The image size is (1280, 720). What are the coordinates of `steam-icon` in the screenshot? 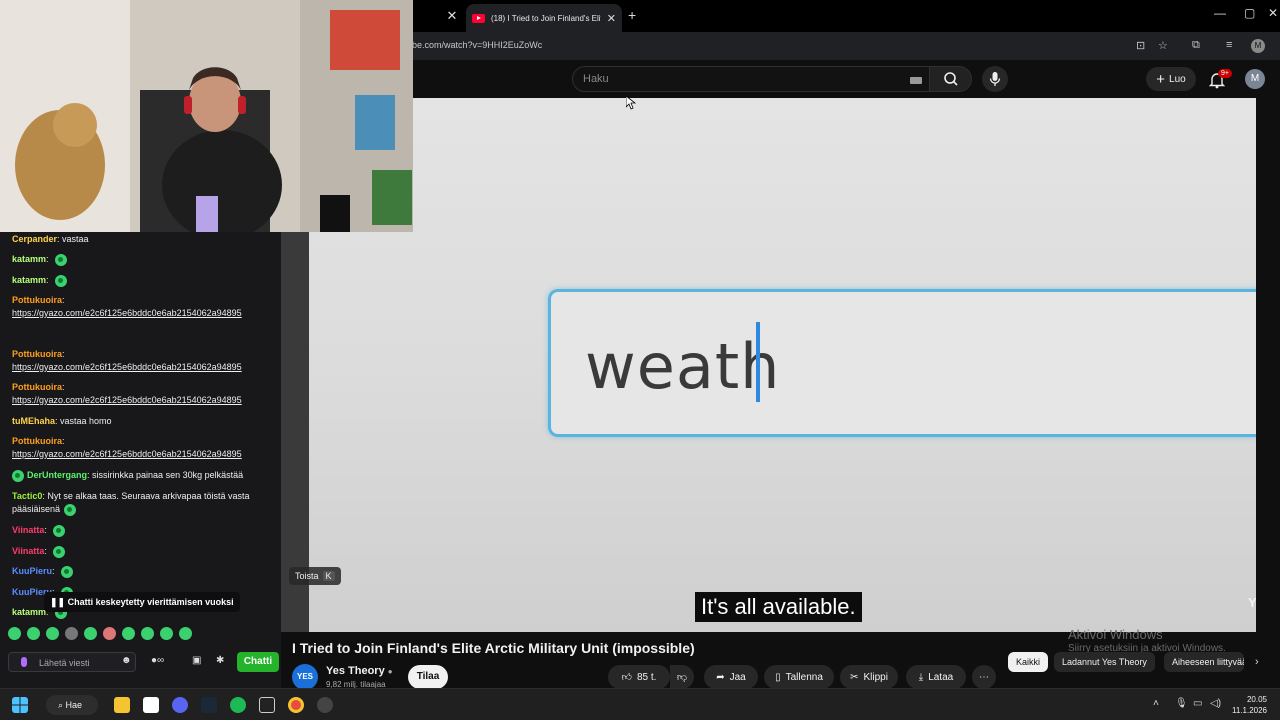 It's located at (209, 705).